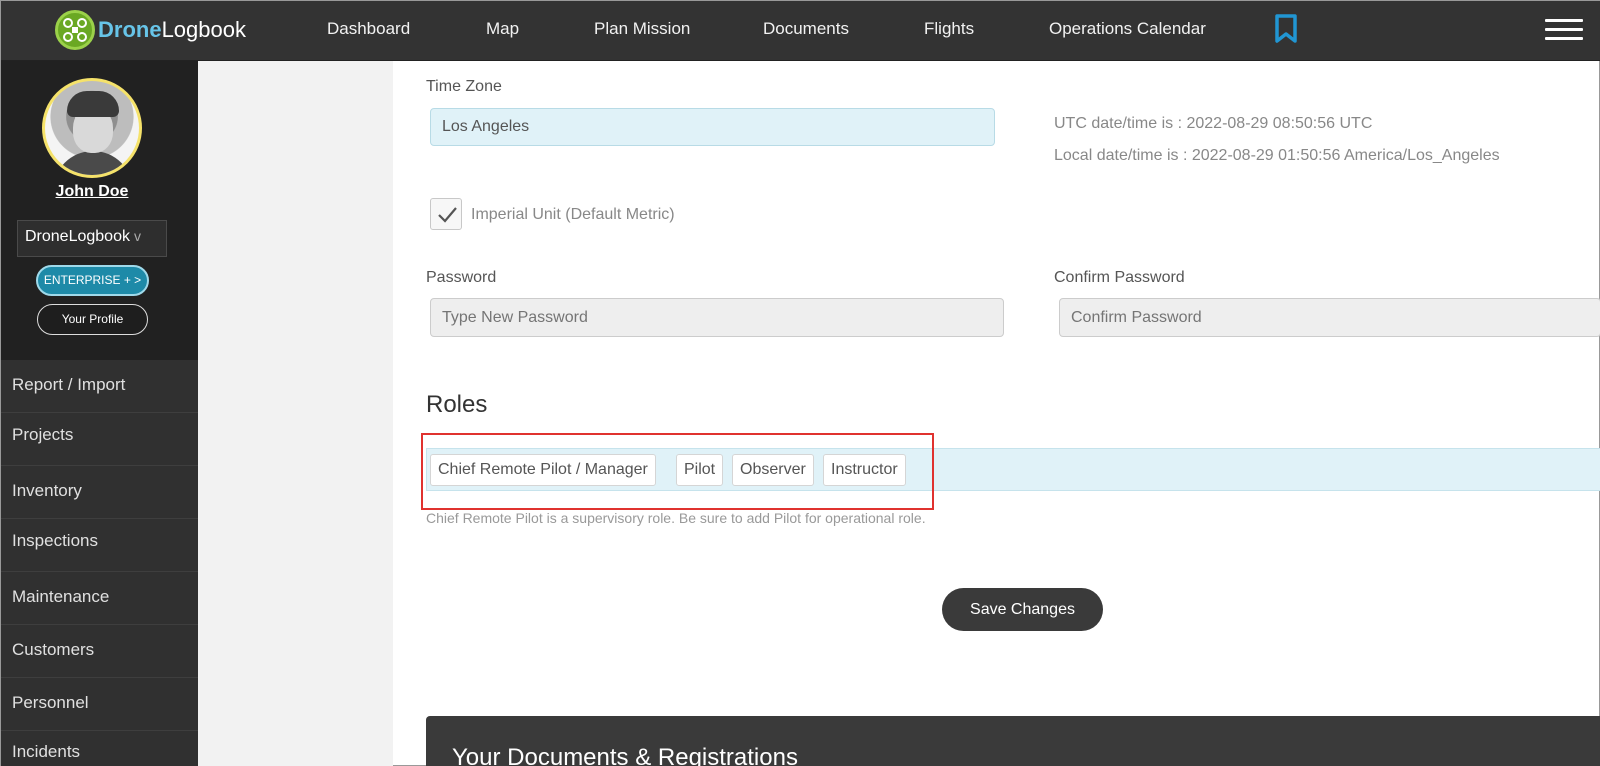 The width and height of the screenshot is (1600, 766). What do you see at coordinates (1119, 277) in the screenshot?
I see `confirm-password-label: Confirm Password` at bounding box center [1119, 277].